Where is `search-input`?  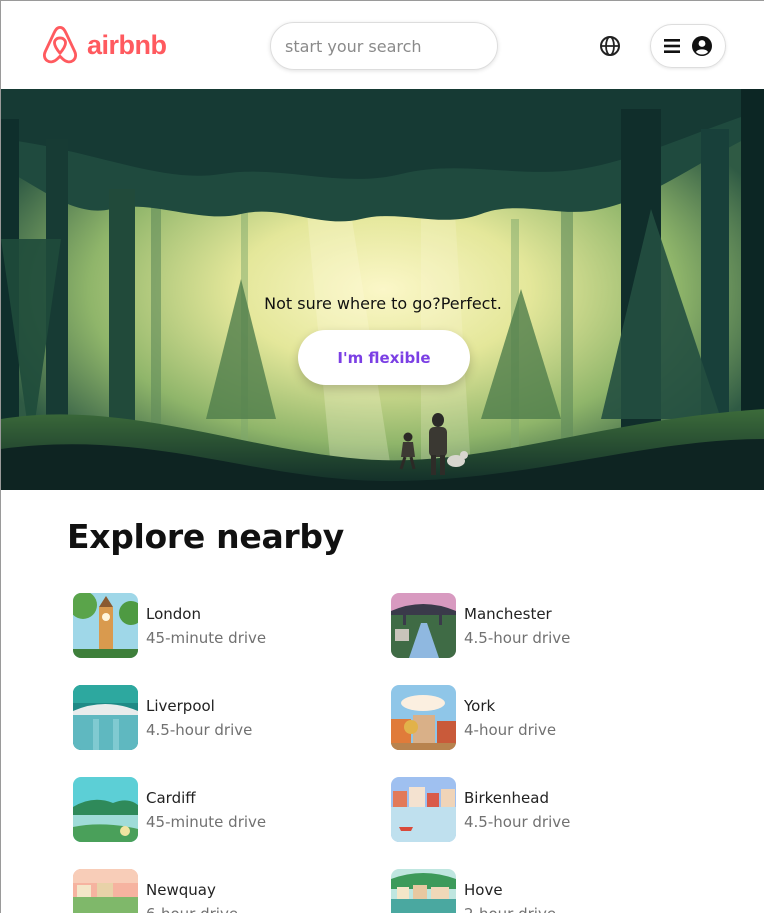 search-input is located at coordinates (384, 46).